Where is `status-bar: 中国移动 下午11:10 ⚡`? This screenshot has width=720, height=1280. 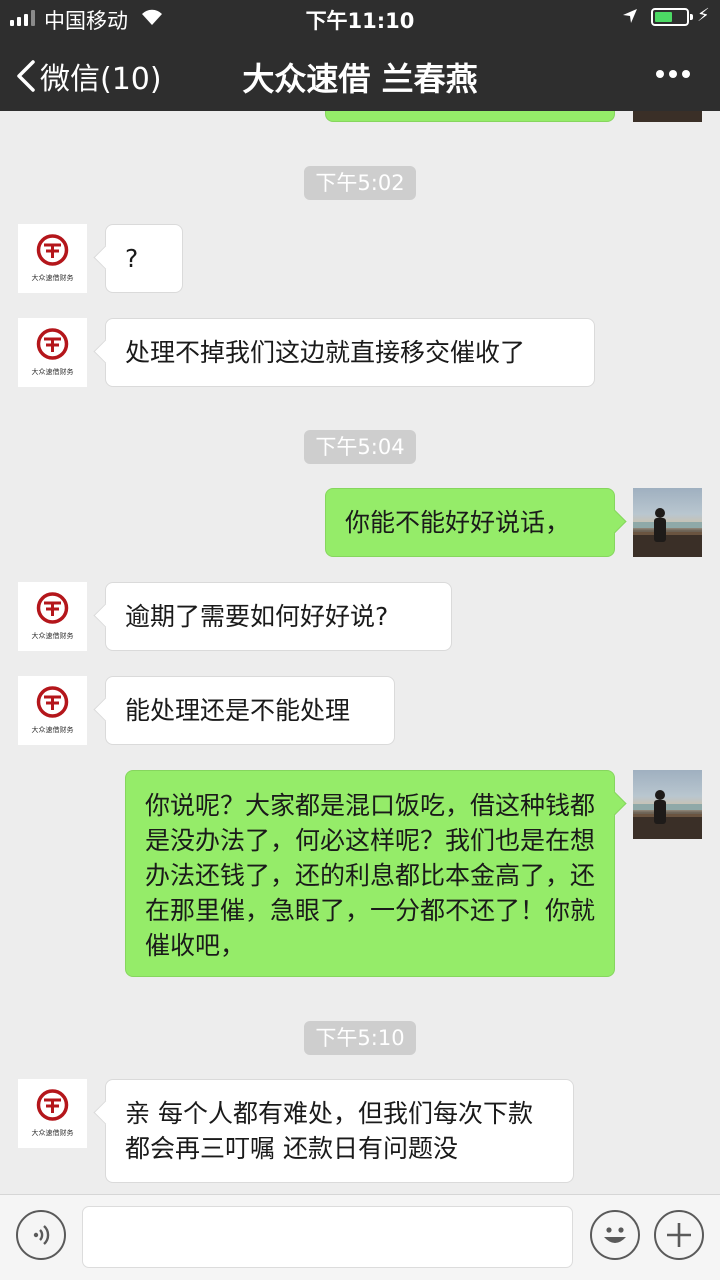
status-bar: 中国移动 下午11:10 ⚡ is located at coordinates (360, 18).